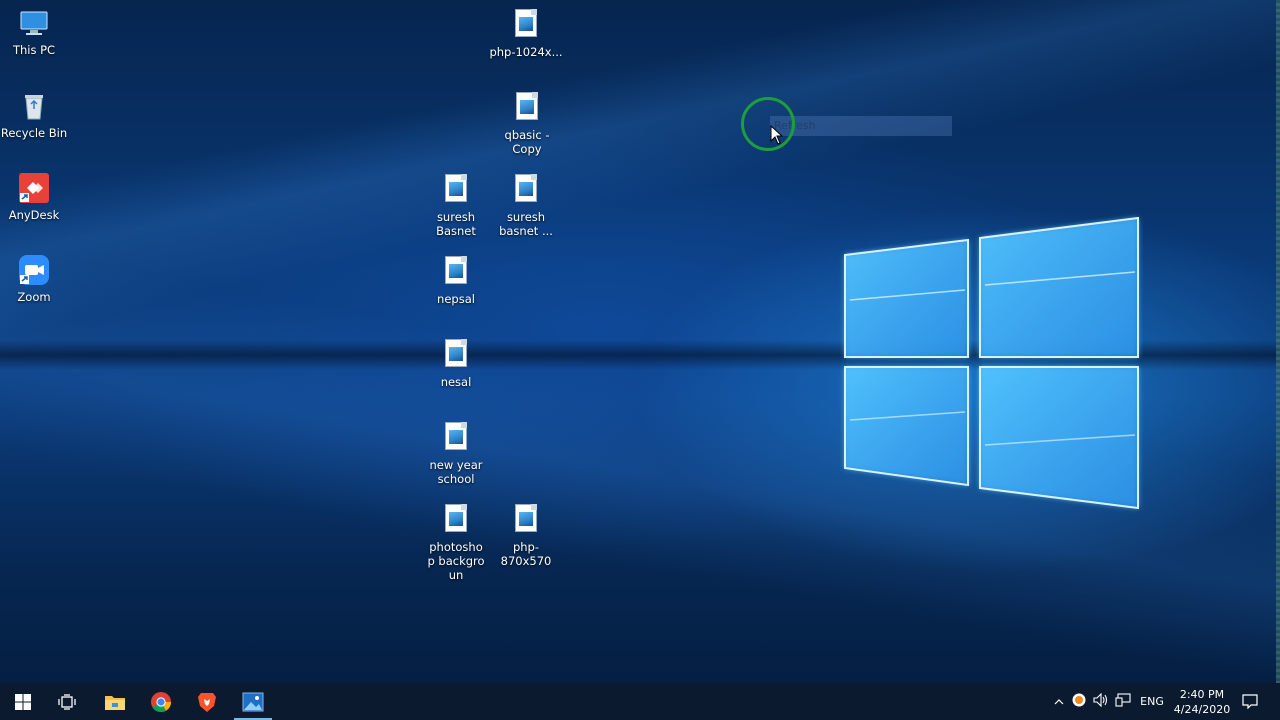 This screenshot has width=1280, height=720. I want to click on desktop-icon-this-pc: This PC, so click(35, 32).